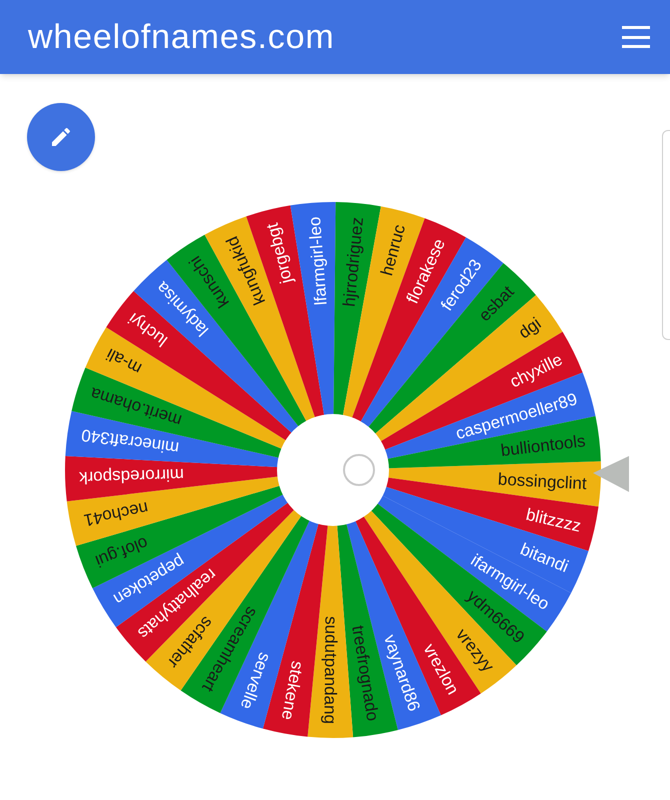 Image resolution: width=670 pixels, height=800 pixels. What do you see at coordinates (365, 673) in the screenshot?
I see `segment-label: treefrognado` at bounding box center [365, 673].